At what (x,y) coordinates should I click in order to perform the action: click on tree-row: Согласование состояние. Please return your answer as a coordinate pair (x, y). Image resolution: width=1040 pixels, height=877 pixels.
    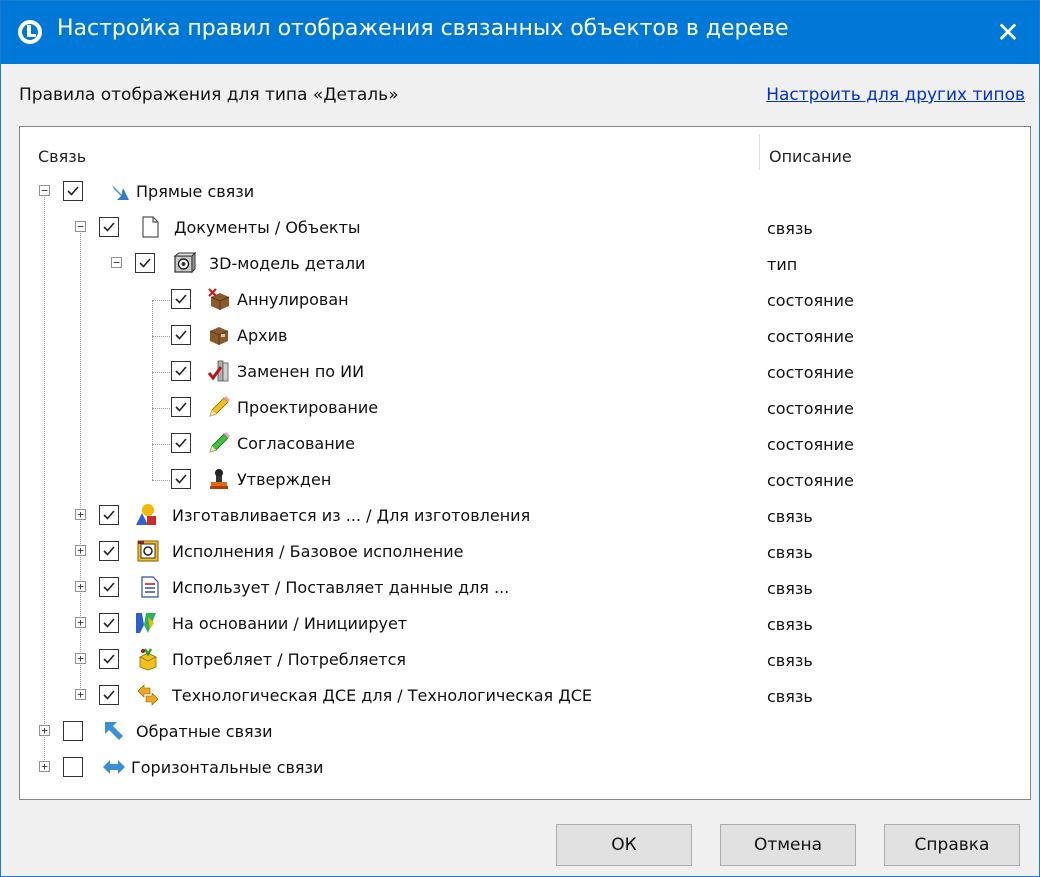
    Looking at the image, I should click on (525, 444).